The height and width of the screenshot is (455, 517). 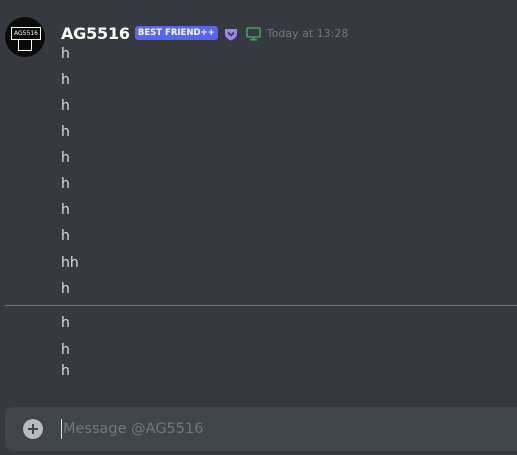 I want to click on bot-tag: BEST FRIEND++, so click(x=176, y=33).